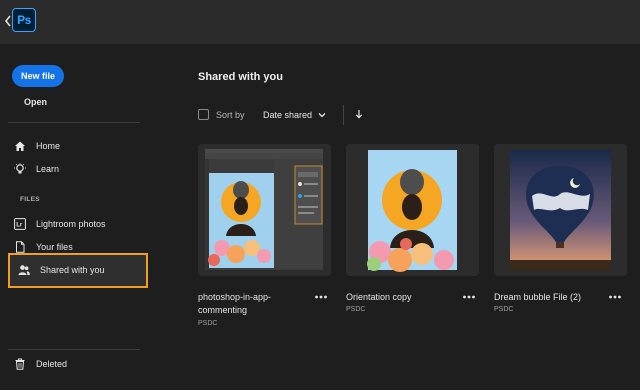 The image size is (640, 390). What do you see at coordinates (20, 146) in the screenshot?
I see `home-icon` at bounding box center [20, 146].